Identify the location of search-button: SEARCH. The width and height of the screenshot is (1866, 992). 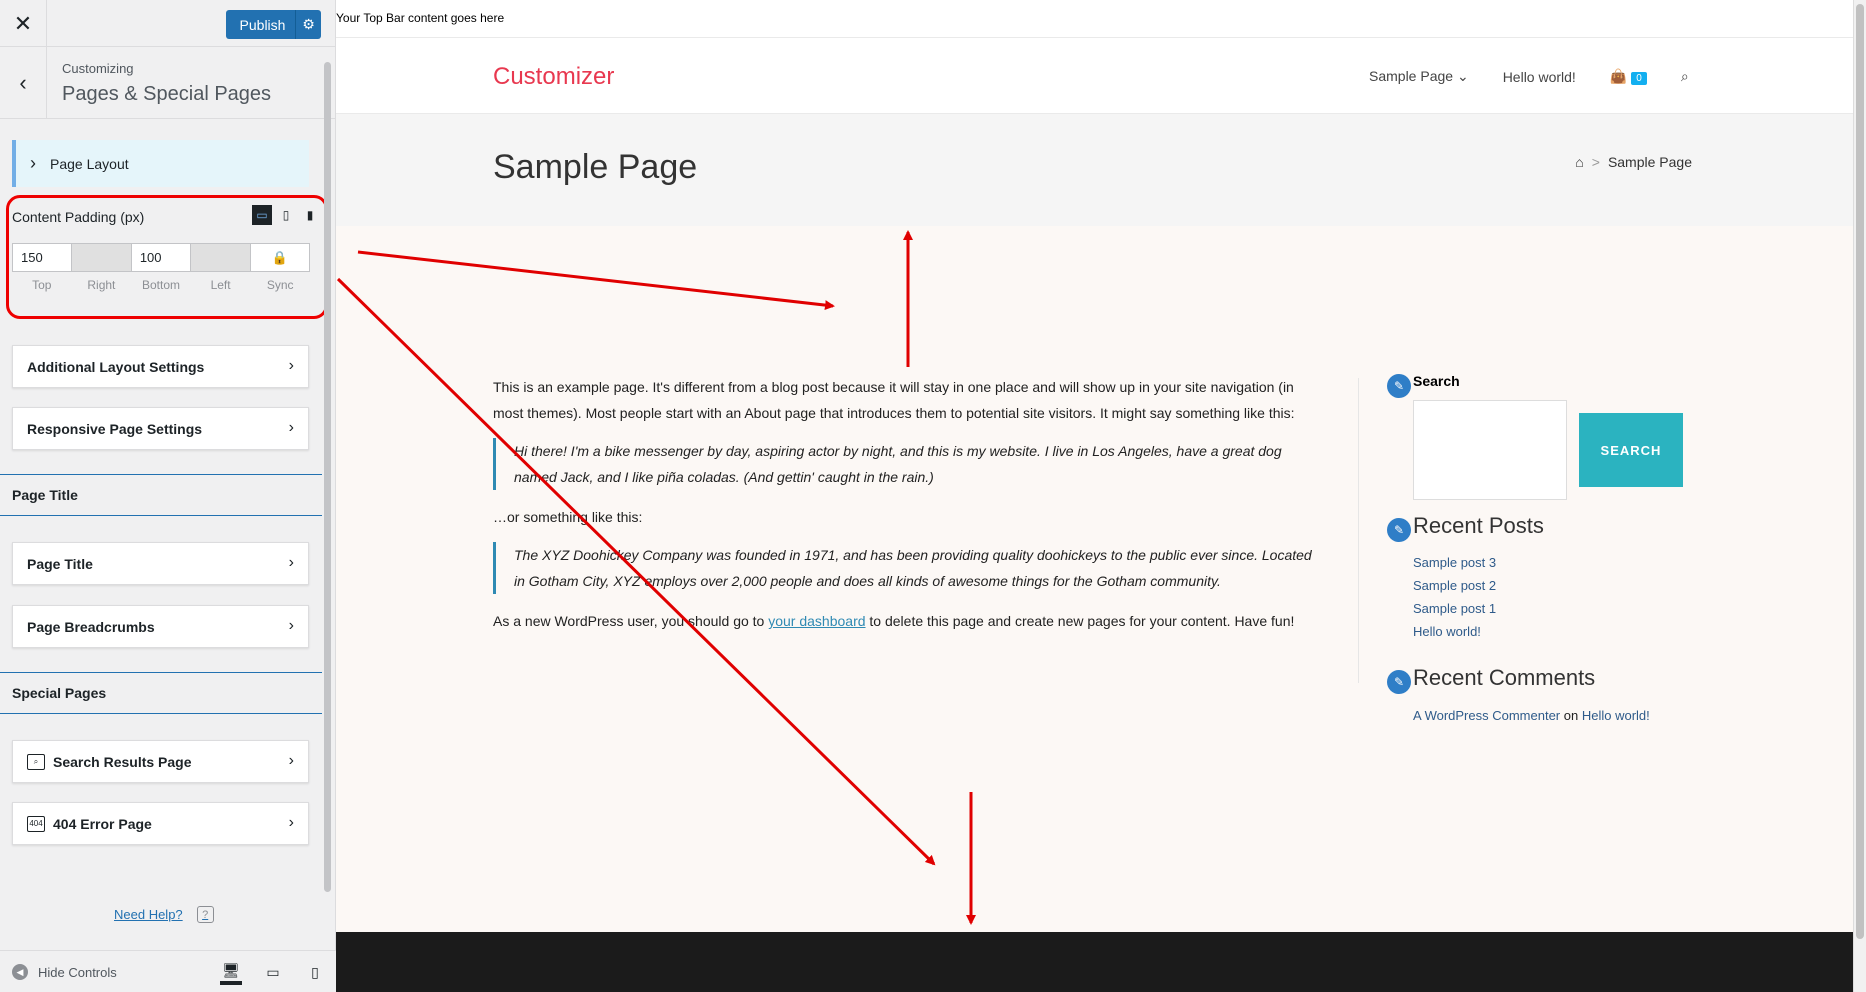
(1631, 450).